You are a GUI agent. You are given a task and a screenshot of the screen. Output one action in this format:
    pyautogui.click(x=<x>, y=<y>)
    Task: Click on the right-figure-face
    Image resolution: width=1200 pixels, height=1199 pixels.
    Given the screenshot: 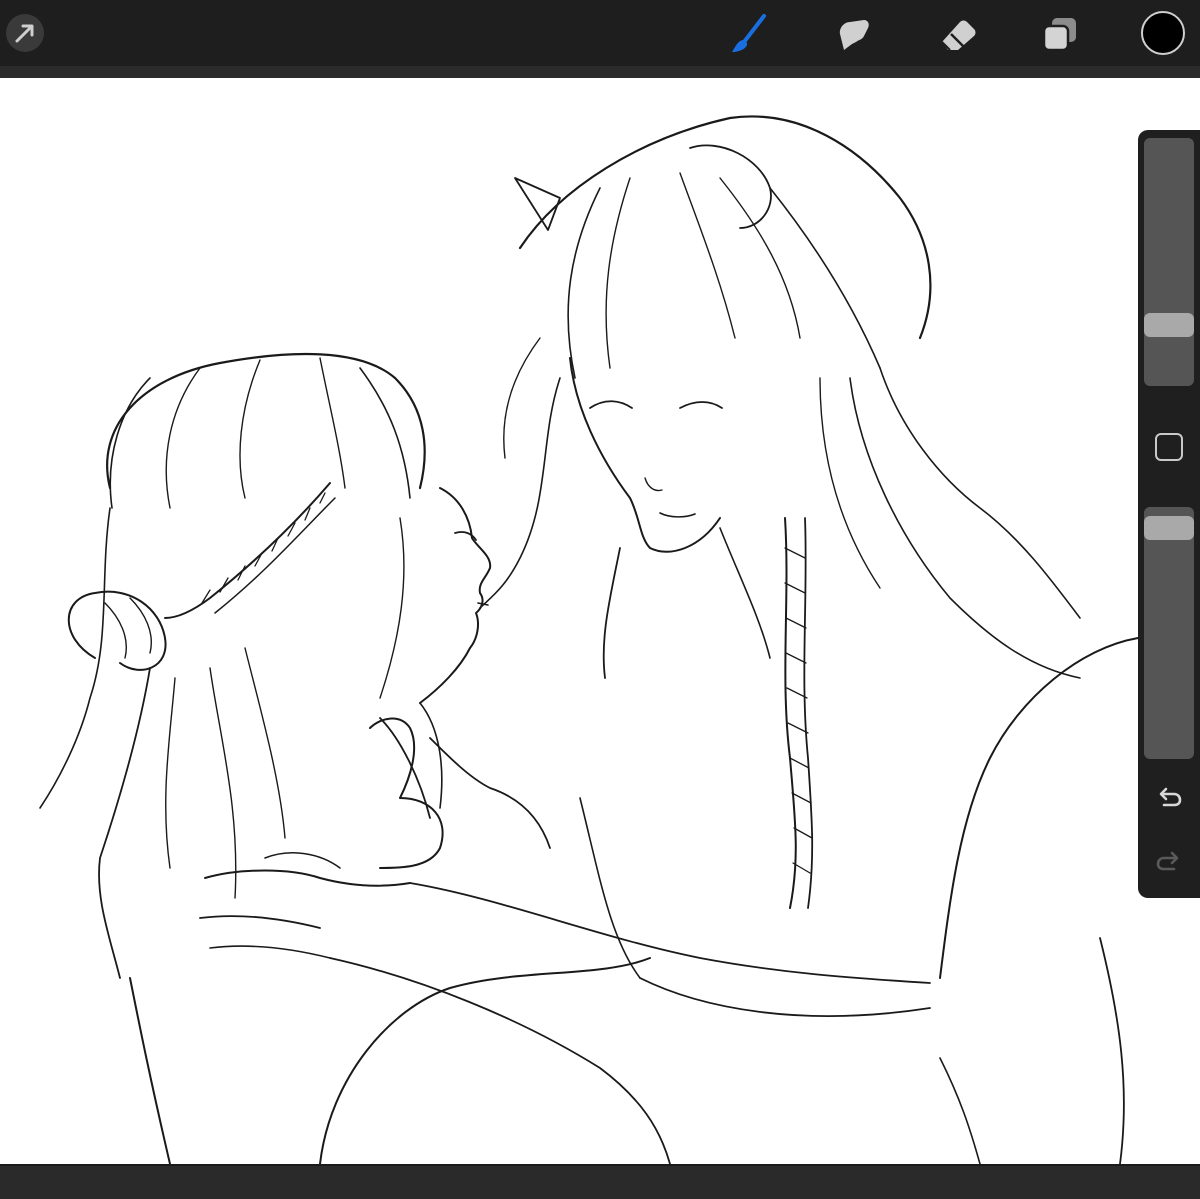 What is the action you would take?
    pyautogui.click(x=645, y=455)
    